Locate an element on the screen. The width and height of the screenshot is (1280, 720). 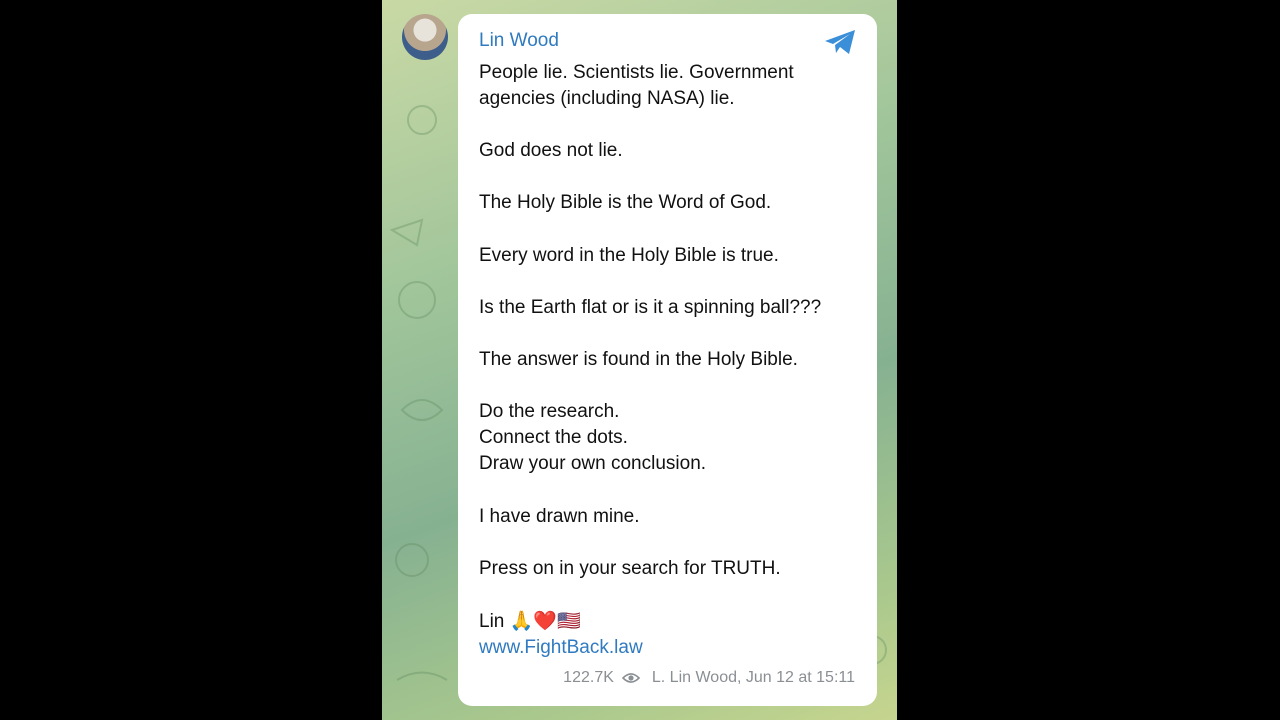
signature: Lin 🙏❤️🇺🇸 is located at coordinates (530, 621).